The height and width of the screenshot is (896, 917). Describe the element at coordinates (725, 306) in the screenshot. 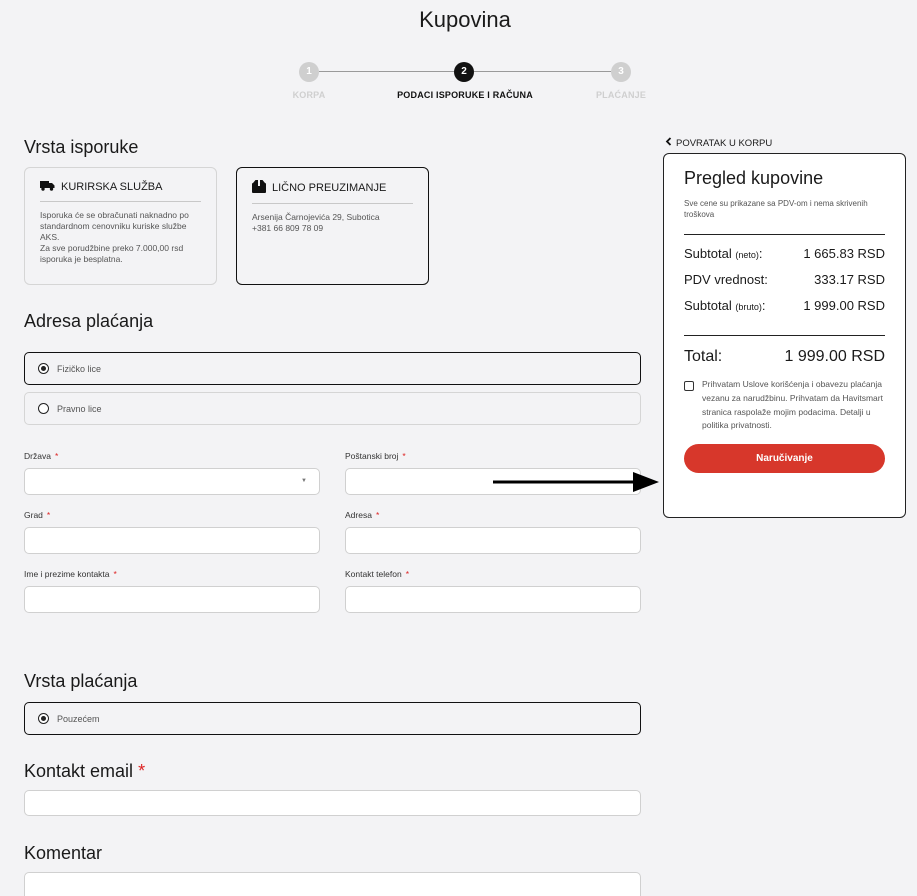

I see `summary-row-label: Subtotal (bruto):` at that location.